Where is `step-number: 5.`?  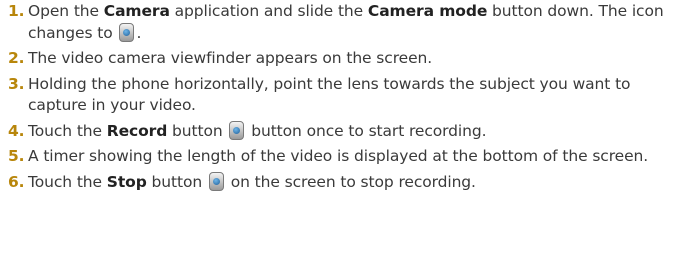 step-number: 5. is located at coordinates (16, 156).